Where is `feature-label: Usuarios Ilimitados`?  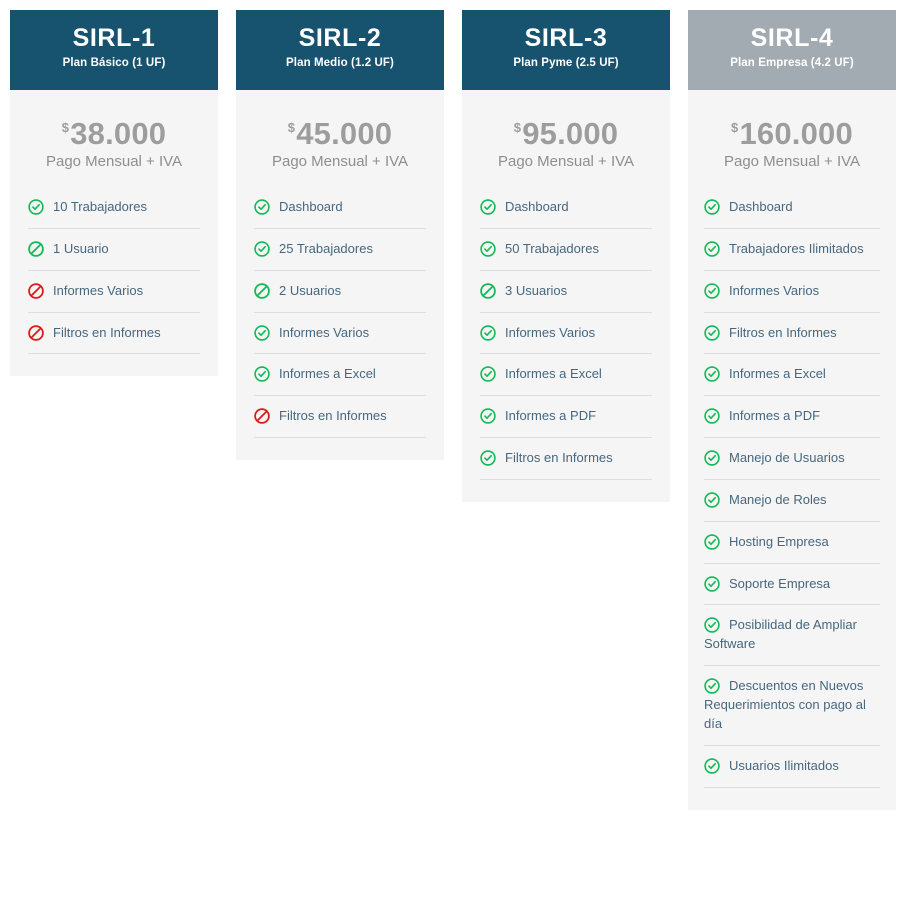 feature-label: Usuarios Ilimitados is located at coordinates (784, 765).